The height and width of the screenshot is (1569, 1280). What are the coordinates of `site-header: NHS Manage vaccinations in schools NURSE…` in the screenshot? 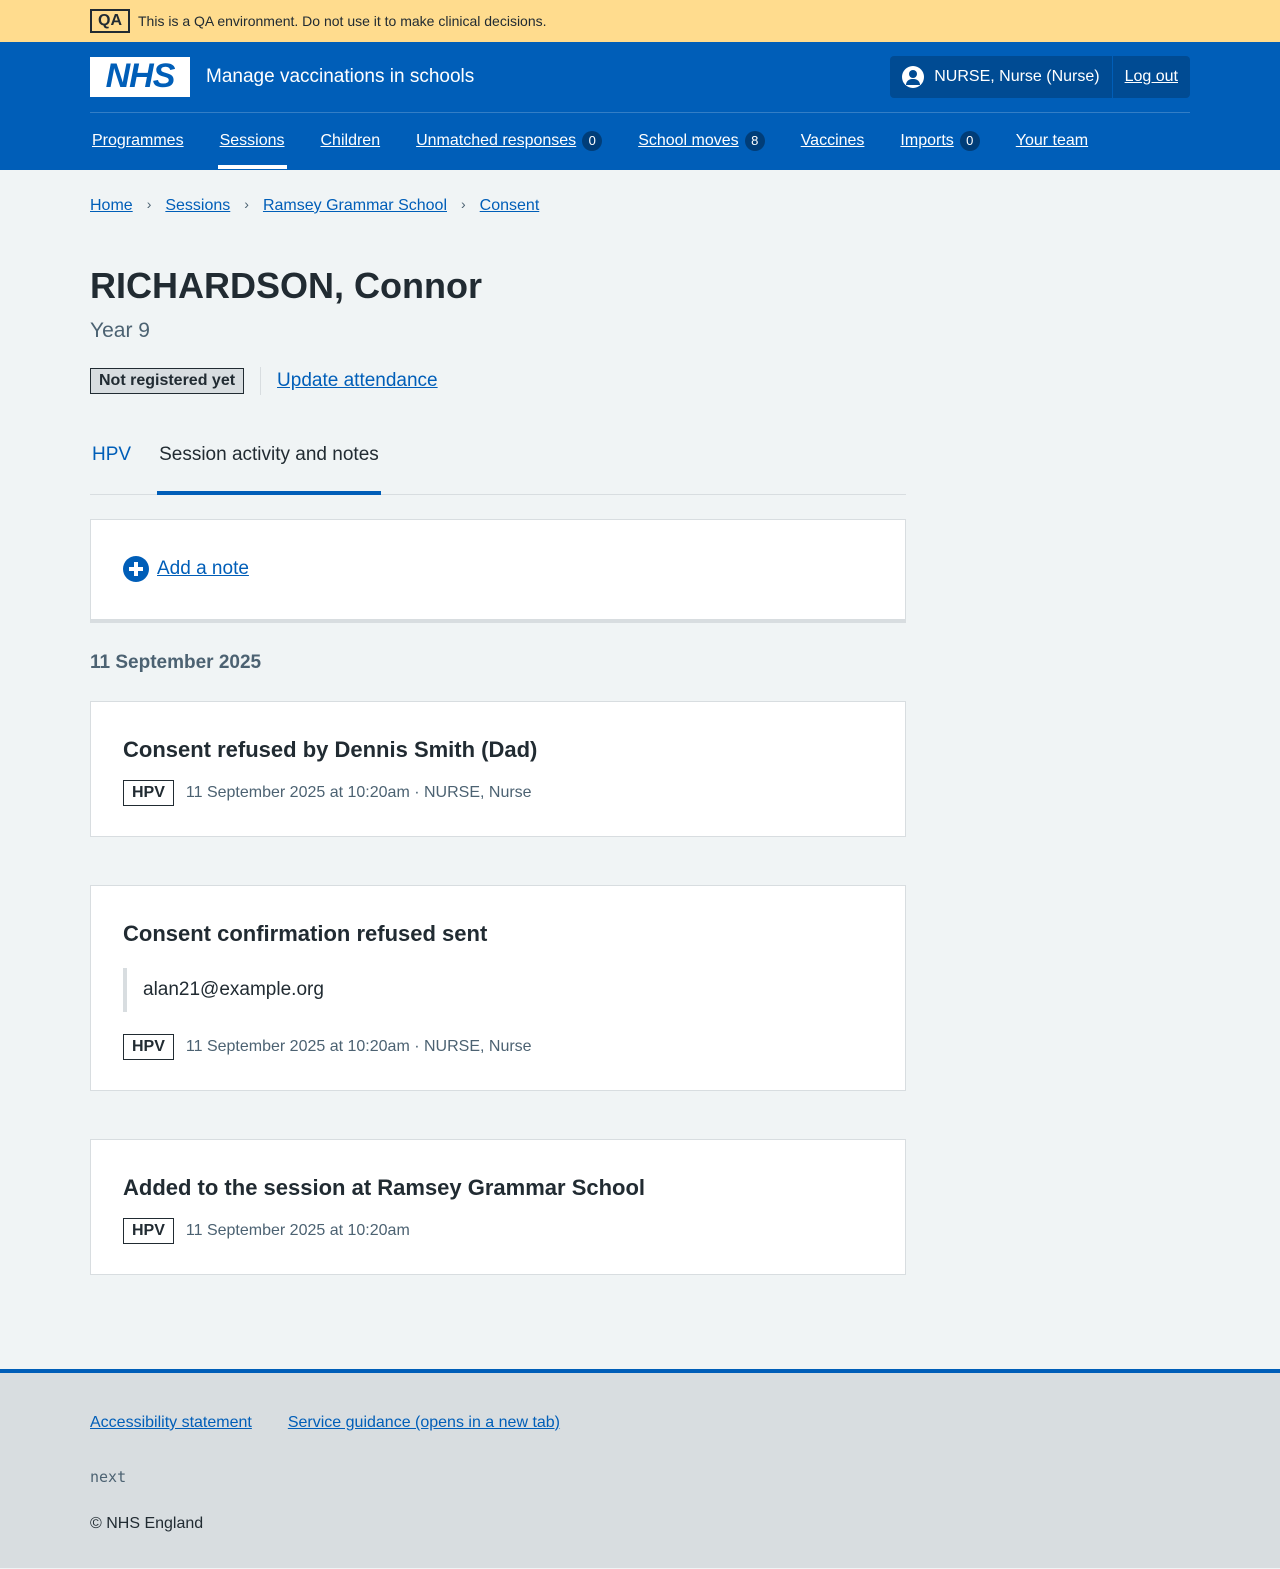 It's located at (640, 106).